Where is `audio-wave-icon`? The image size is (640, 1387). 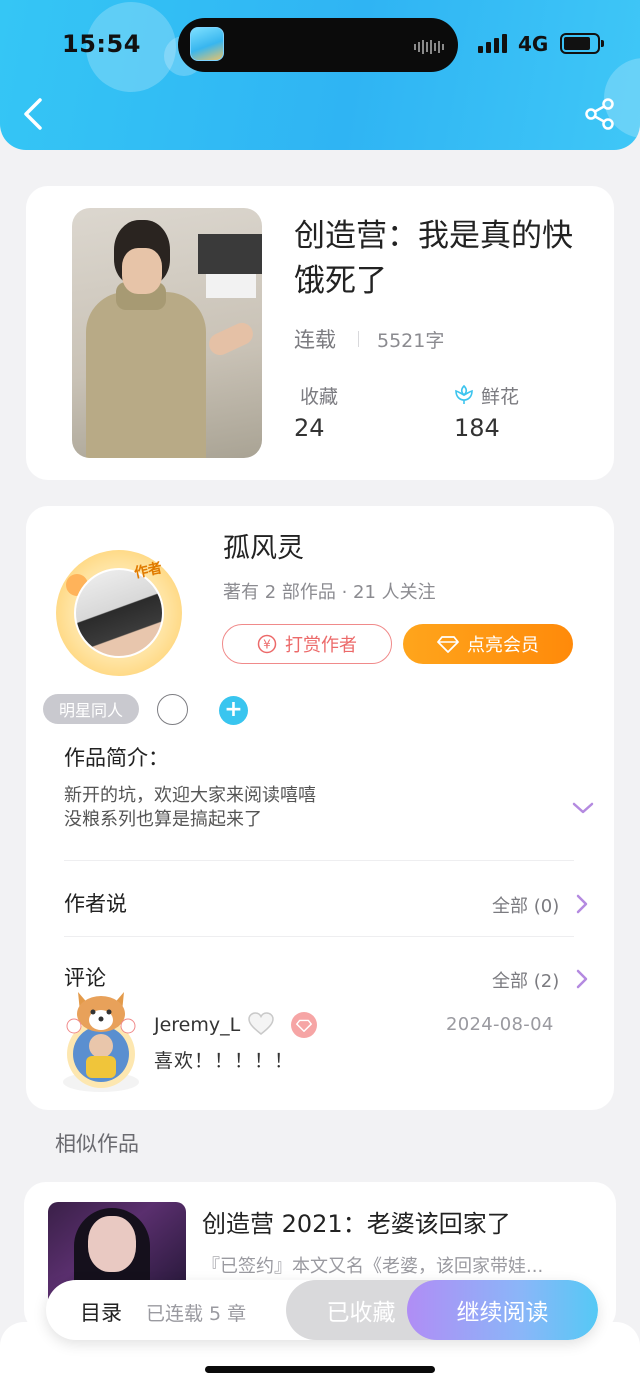 audio-wave-icon is located at coordinates (429, 47).